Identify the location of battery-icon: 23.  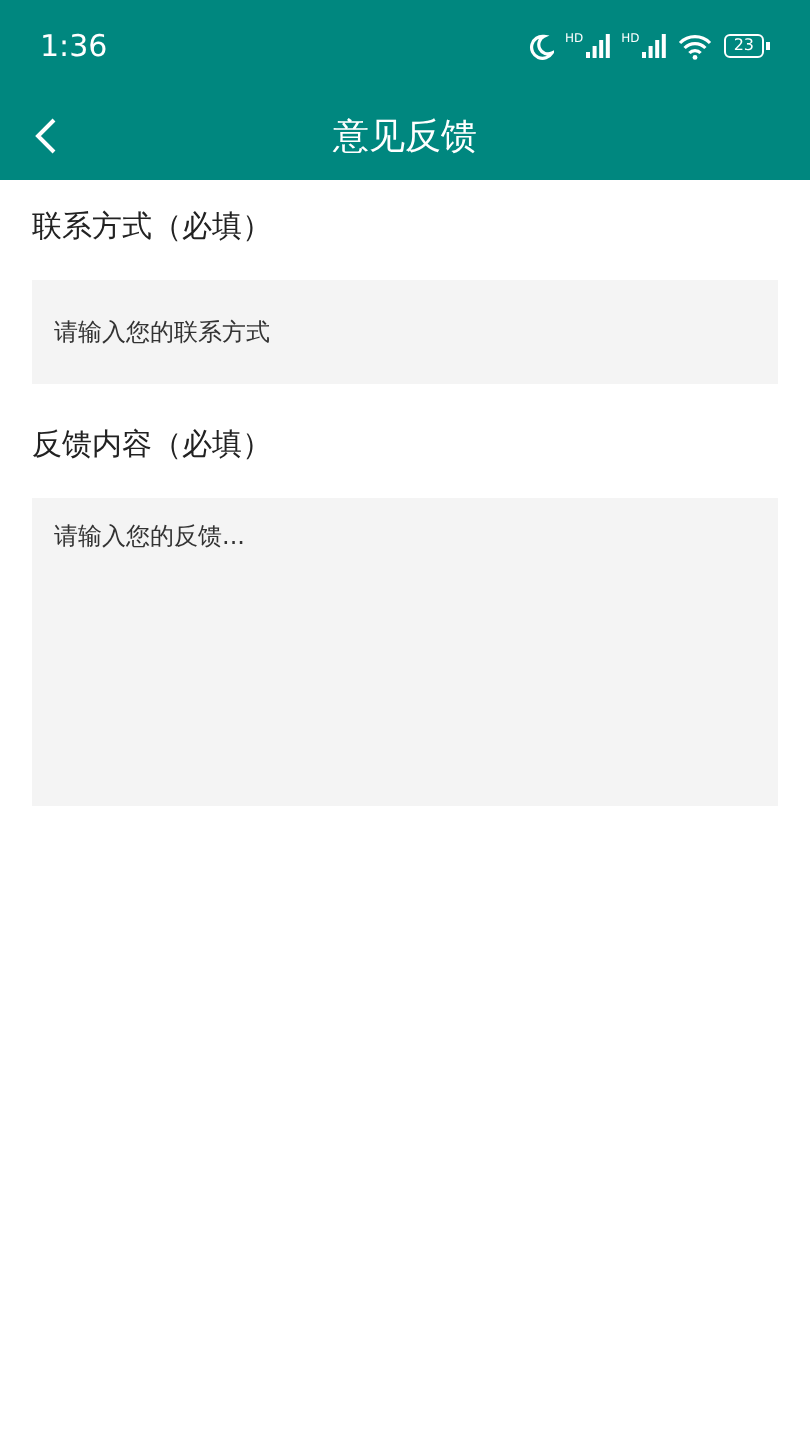
(746, 46).